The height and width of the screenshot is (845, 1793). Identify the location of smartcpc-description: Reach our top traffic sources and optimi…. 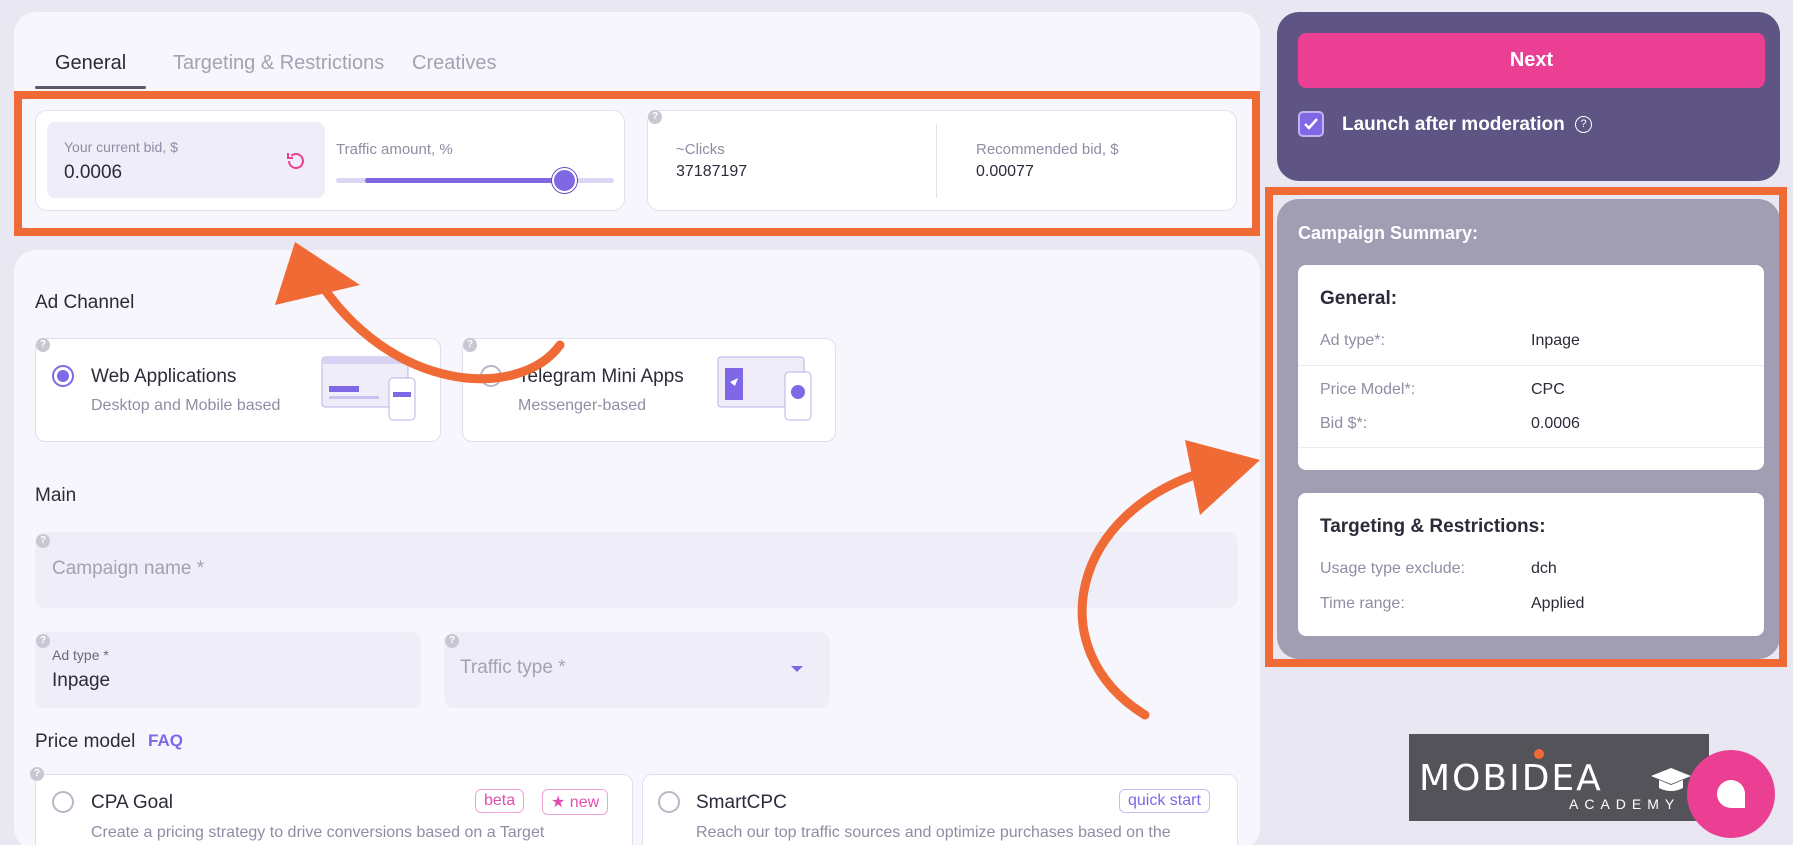
(933, 832).